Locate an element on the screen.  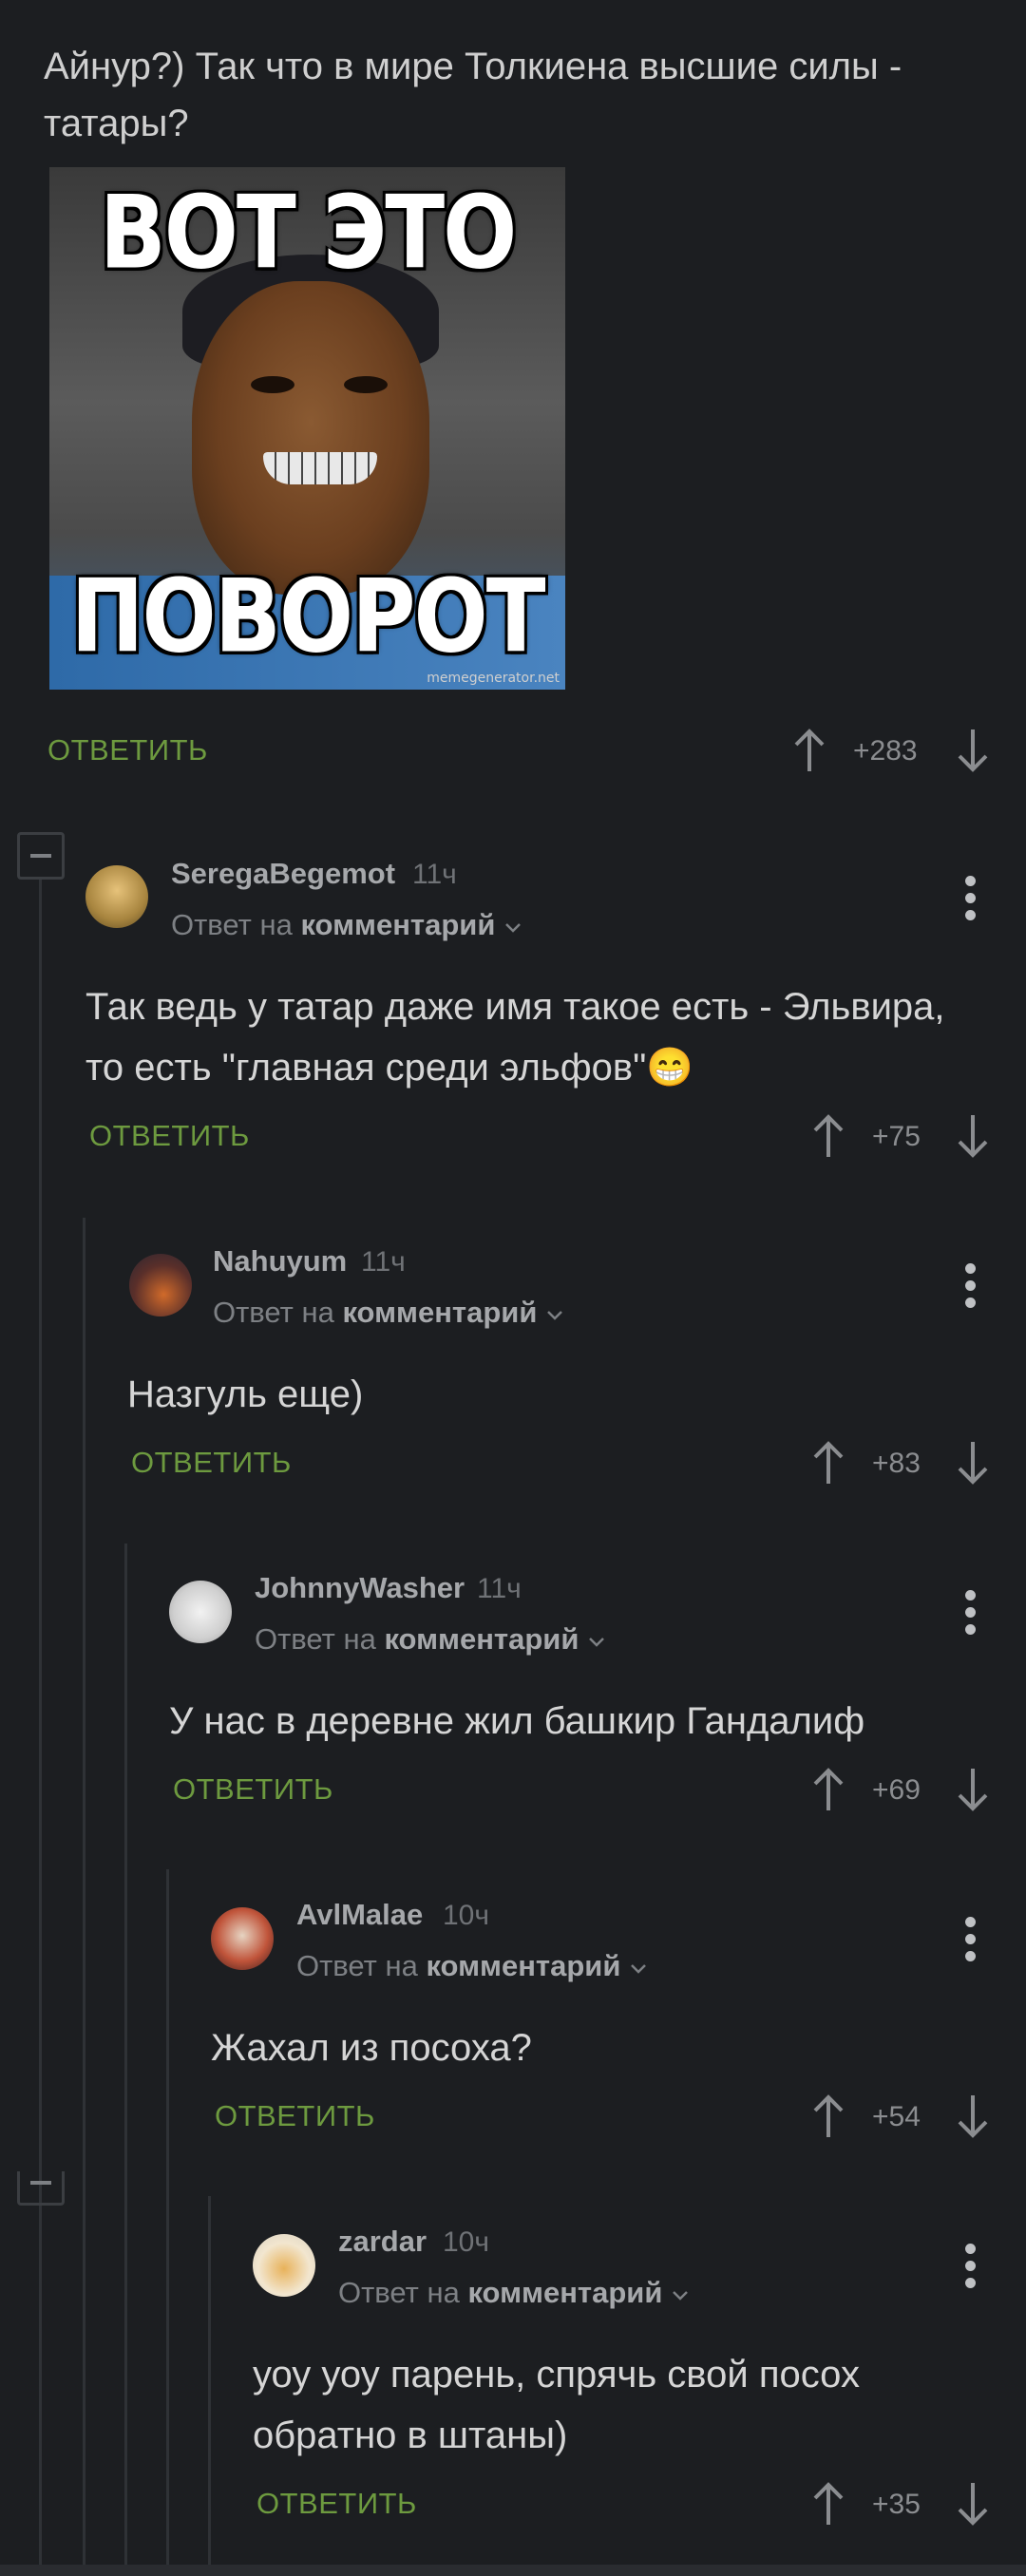
username: AvlMalae is located at coordinates (359, 1915).